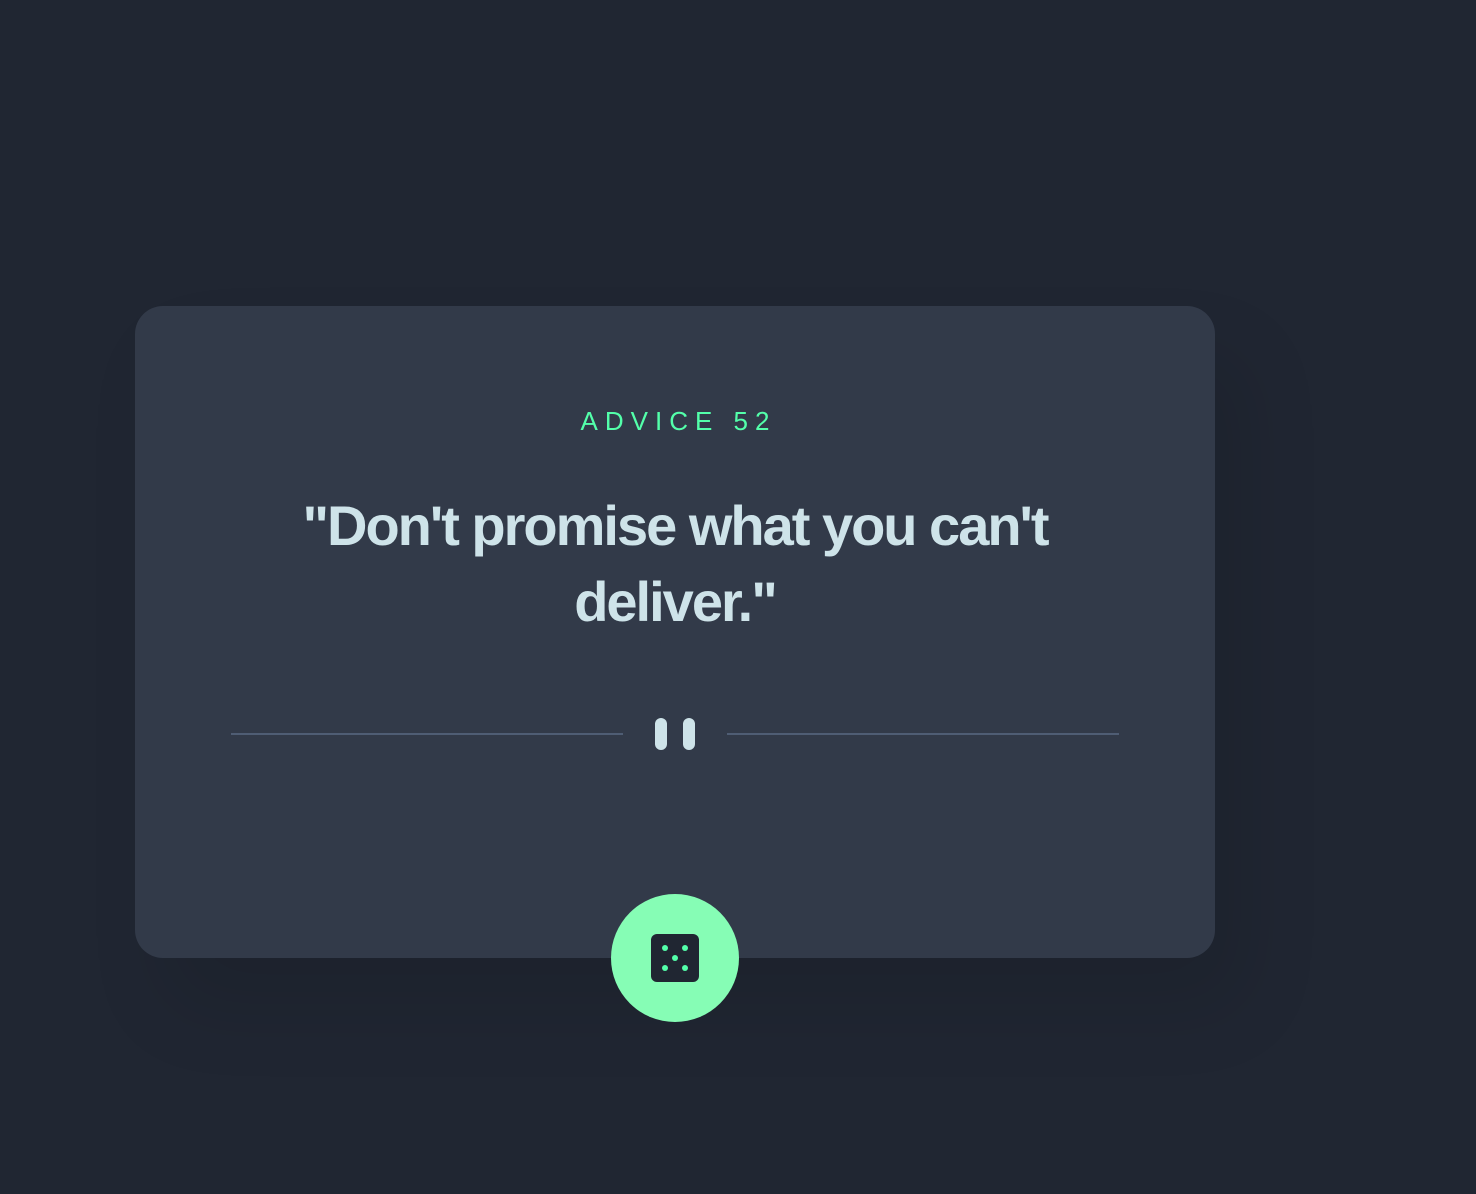 The image size is (1476, 1194). I want to click on dice-icon, so click(675, 958).